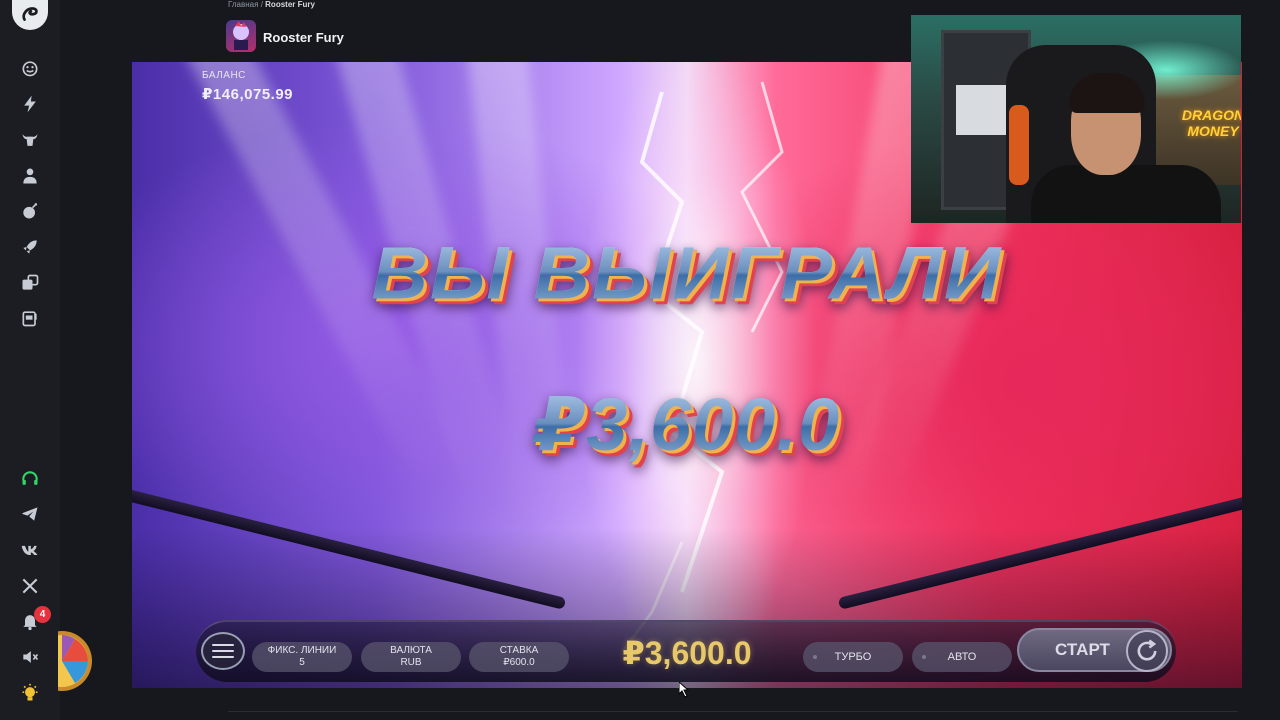  I want to click on turbo-indicator, so click(815, 657).